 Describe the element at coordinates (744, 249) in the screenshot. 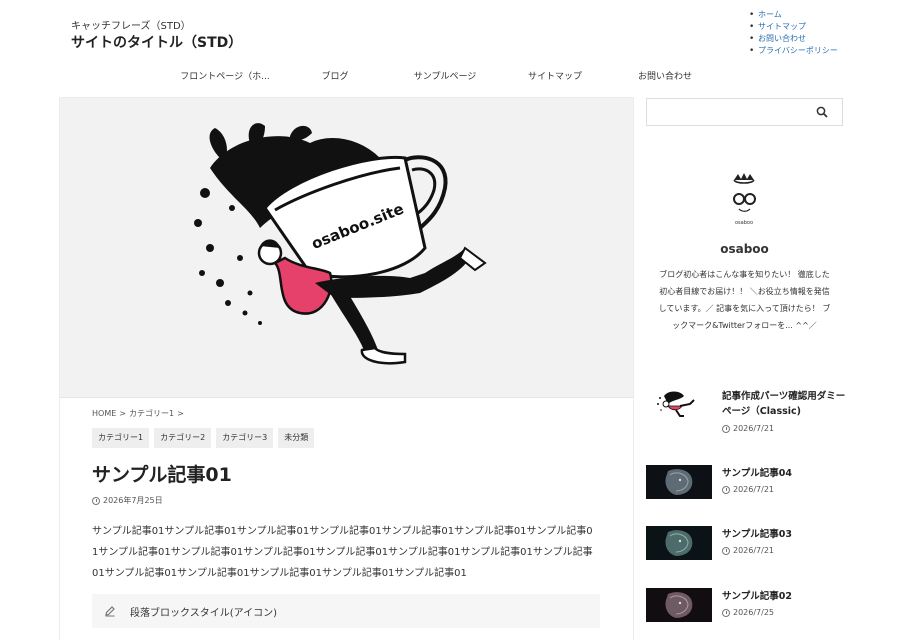

I see `author-name: osaboo` at that location.